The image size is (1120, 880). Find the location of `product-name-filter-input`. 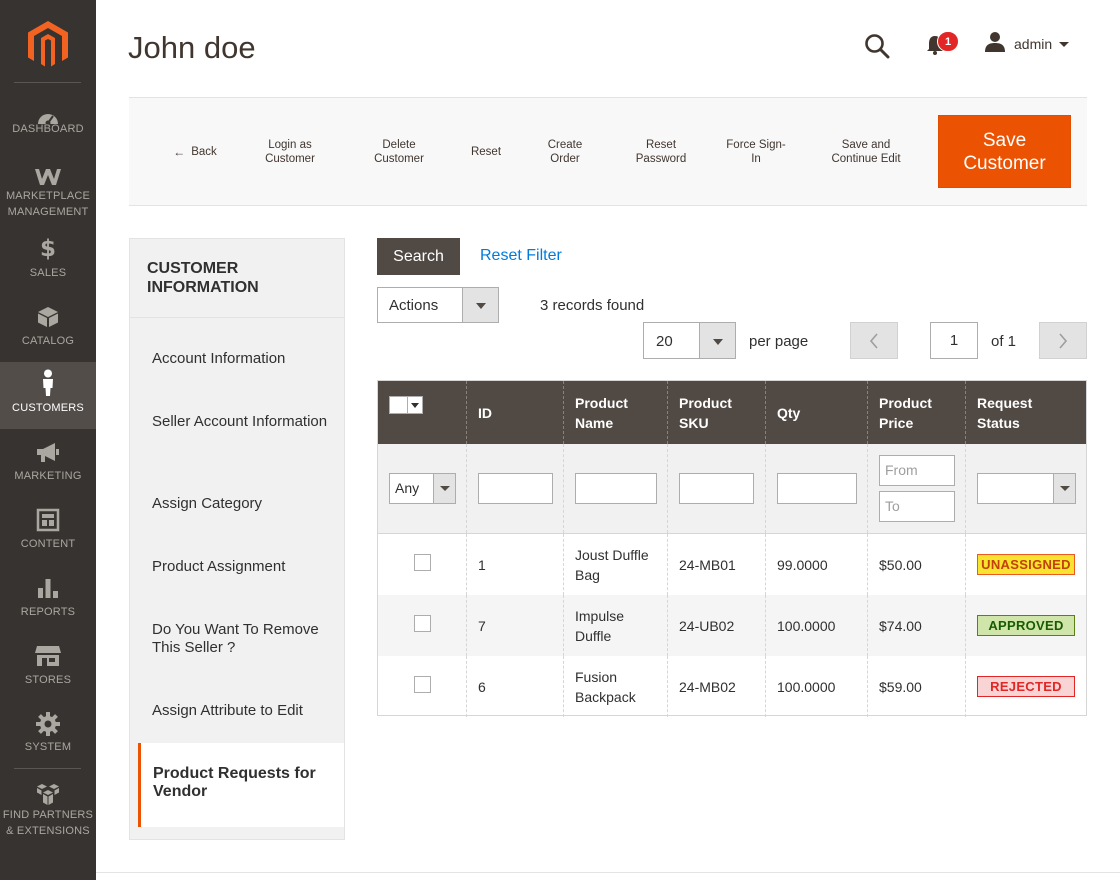

product-name-filter-input is located at coordinates (616, 488).